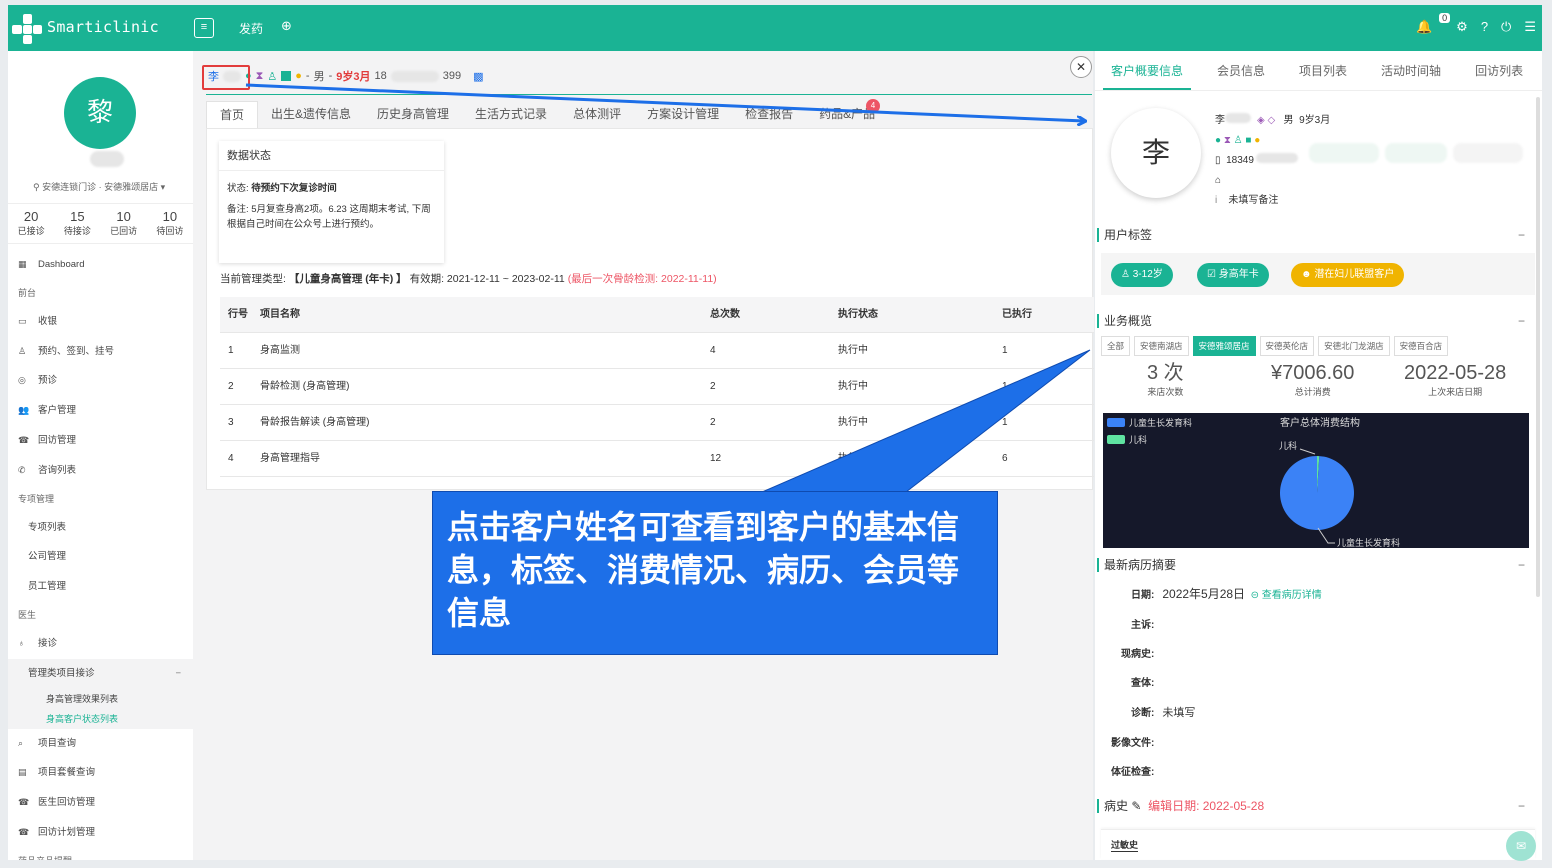  I want to click on sidebar-item-doctor-followup: ☎ 医生回访管理, so click(100, 803).